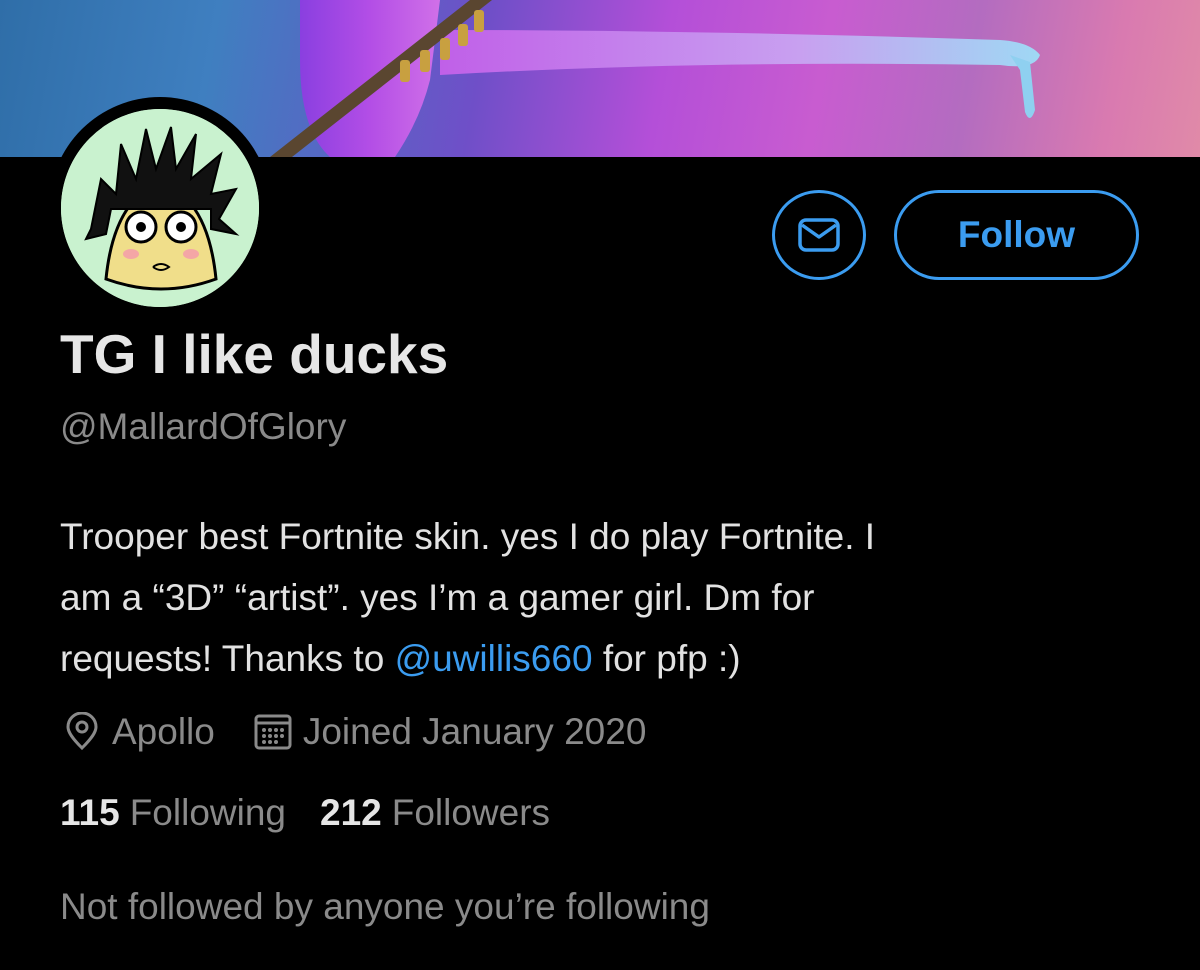 The image size is (1200, 970). Describe the element at coordinates (471, 812) in the screenshot. I see `followers-label: Followers` at that location.